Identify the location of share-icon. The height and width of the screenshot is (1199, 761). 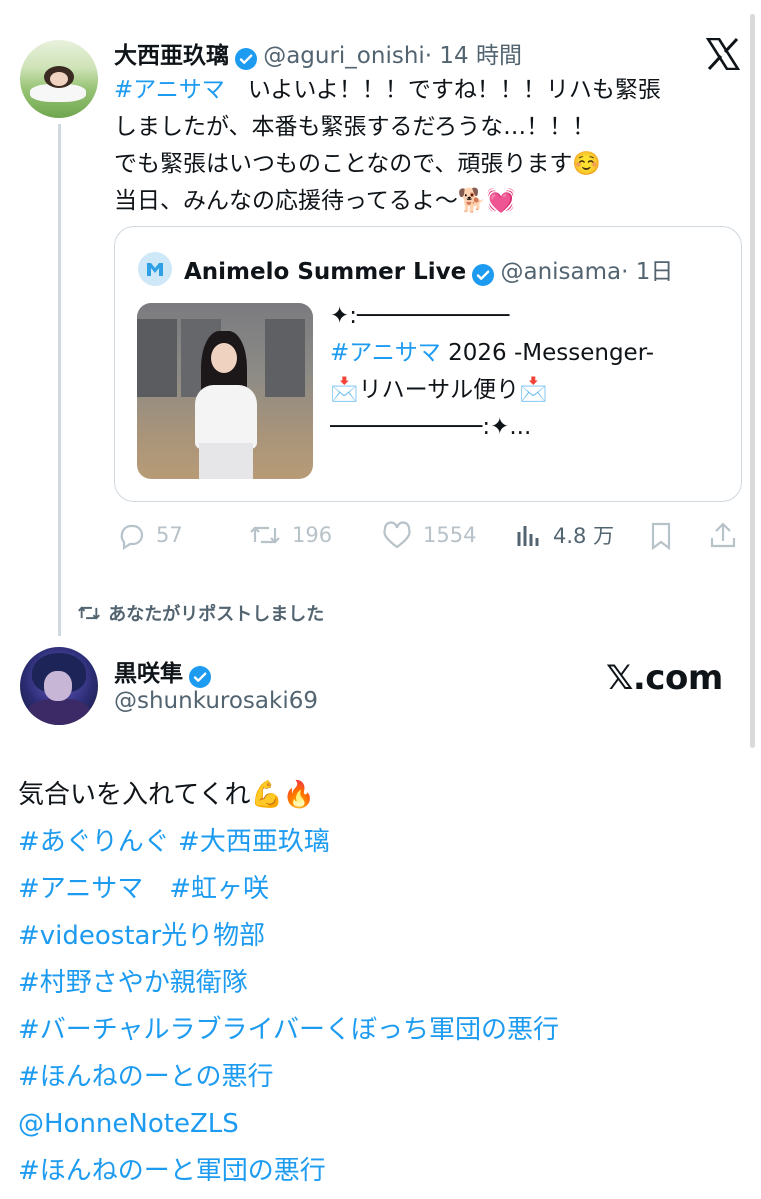
(723, 535).